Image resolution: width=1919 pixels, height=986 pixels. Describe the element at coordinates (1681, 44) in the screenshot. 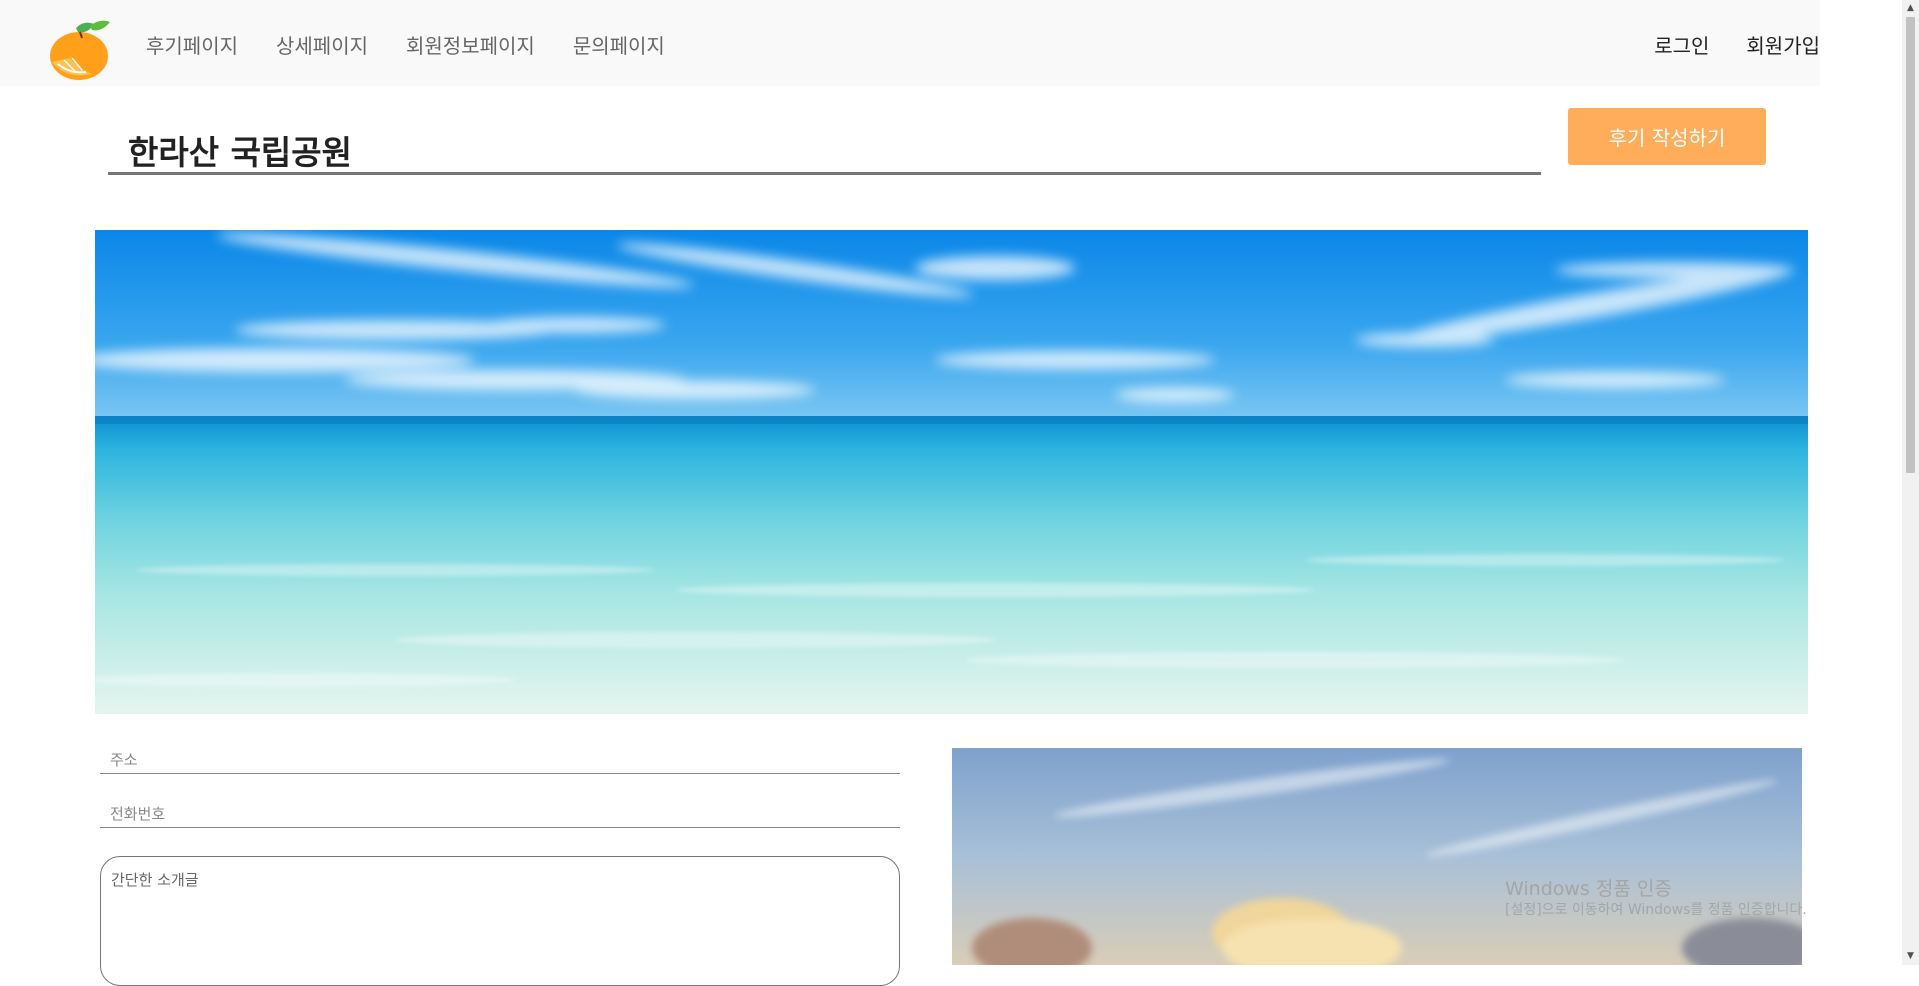

I see `login-link: 로그인` at that location.